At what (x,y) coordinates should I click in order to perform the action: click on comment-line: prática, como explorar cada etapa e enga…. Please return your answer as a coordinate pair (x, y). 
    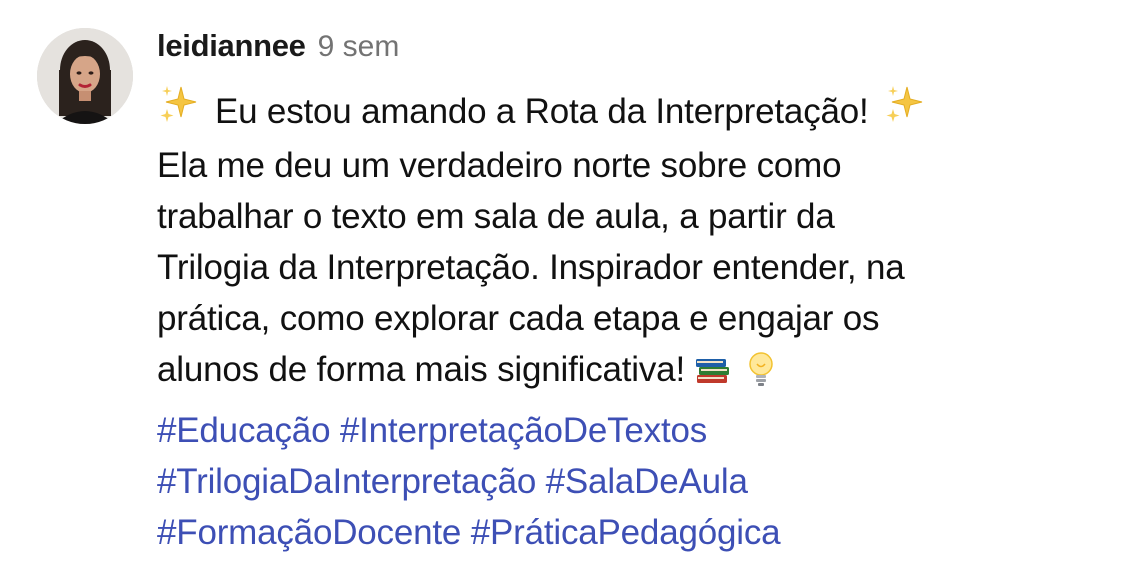
    Looking at the image, I should click on (518, 318).